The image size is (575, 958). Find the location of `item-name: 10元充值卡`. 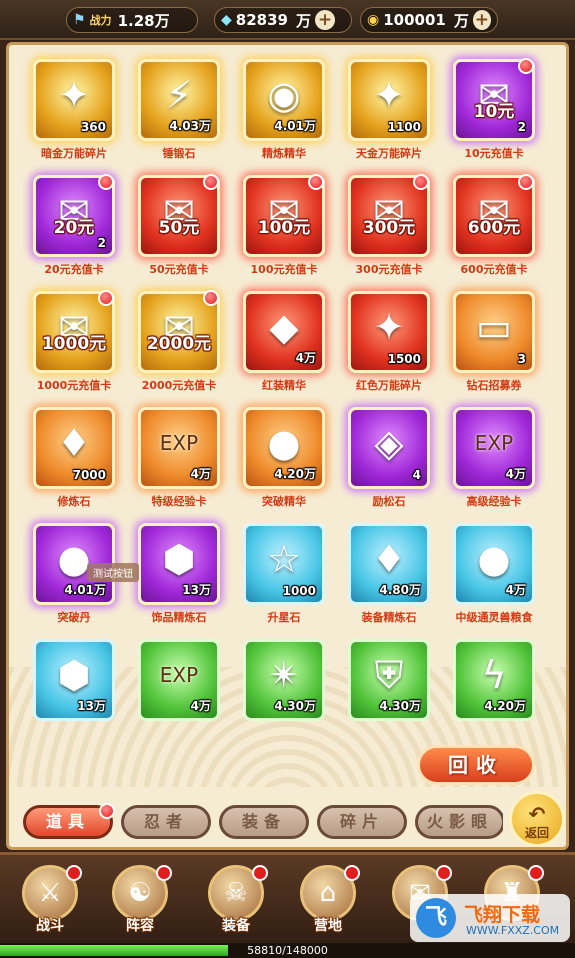

item-name: 10元充值卡 is located at coordinates (494, 153).